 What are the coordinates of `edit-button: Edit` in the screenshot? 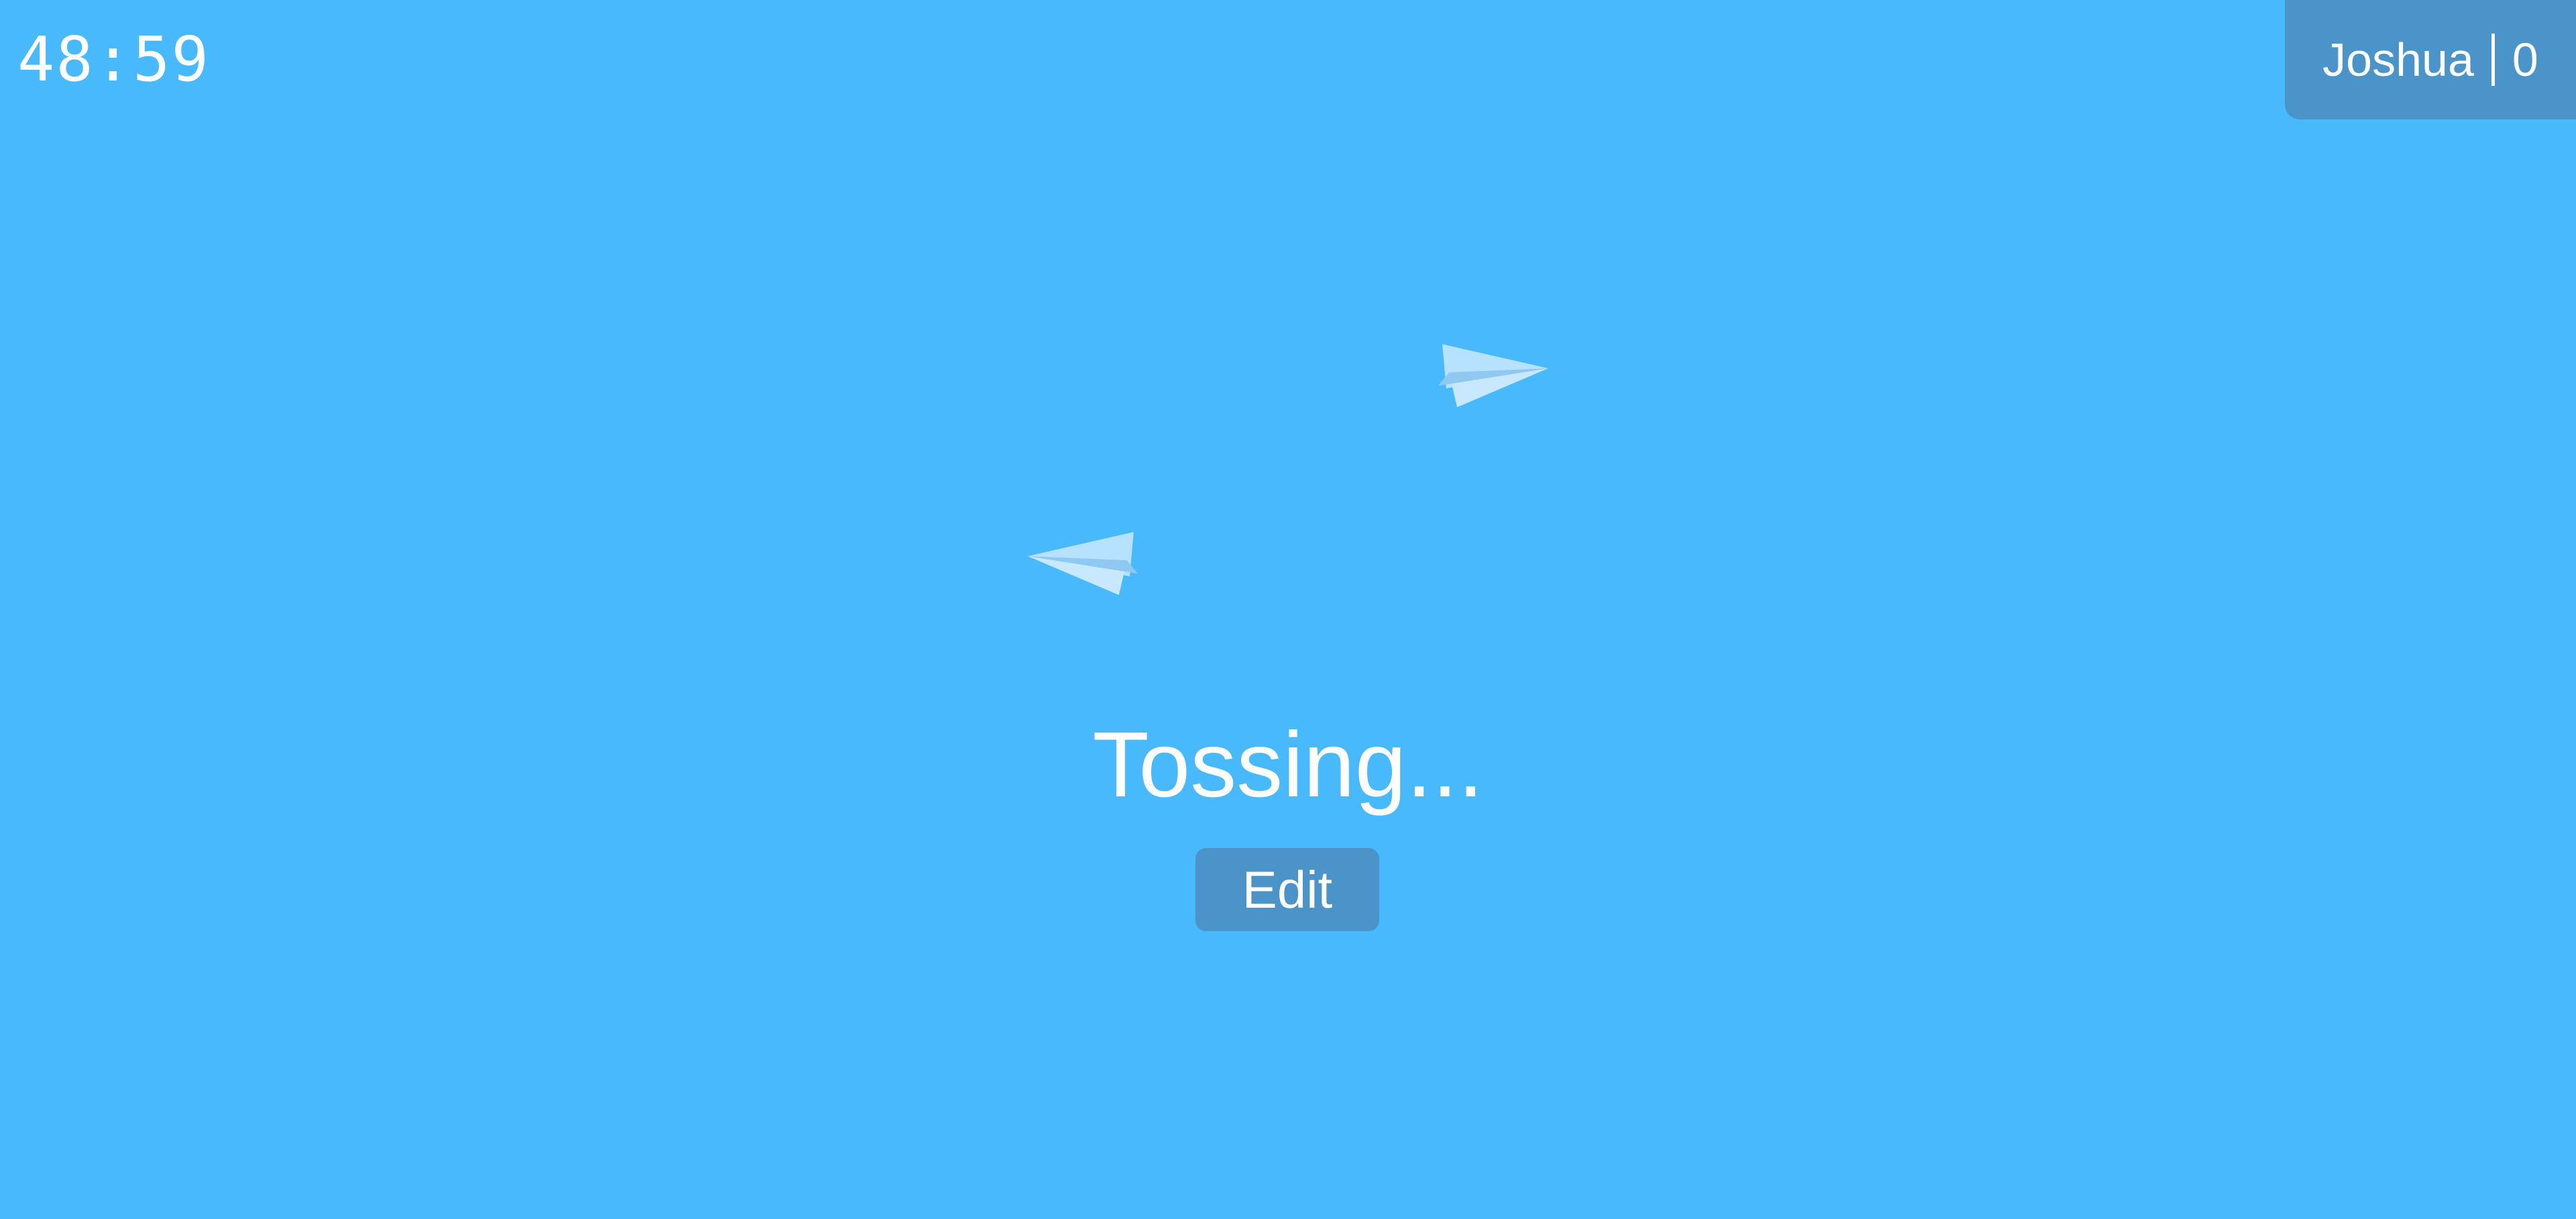 It's located at (1287, 889).